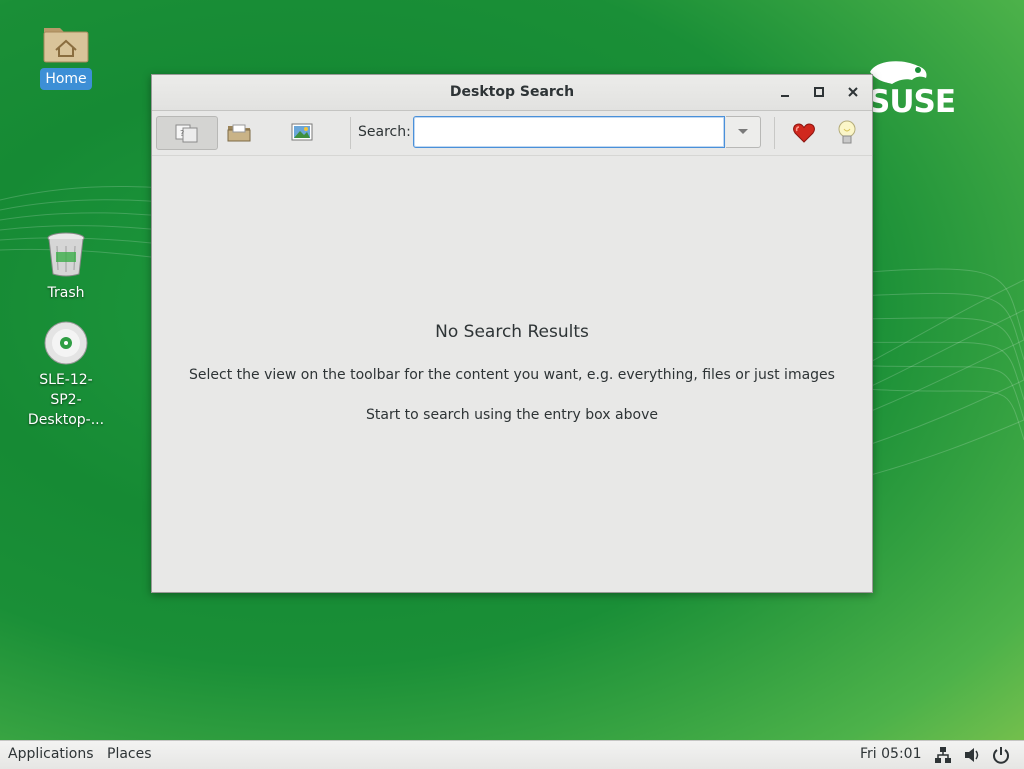 This screenshot has height=769, width=1024. I want to click on view-images-button, so click(302, 132).